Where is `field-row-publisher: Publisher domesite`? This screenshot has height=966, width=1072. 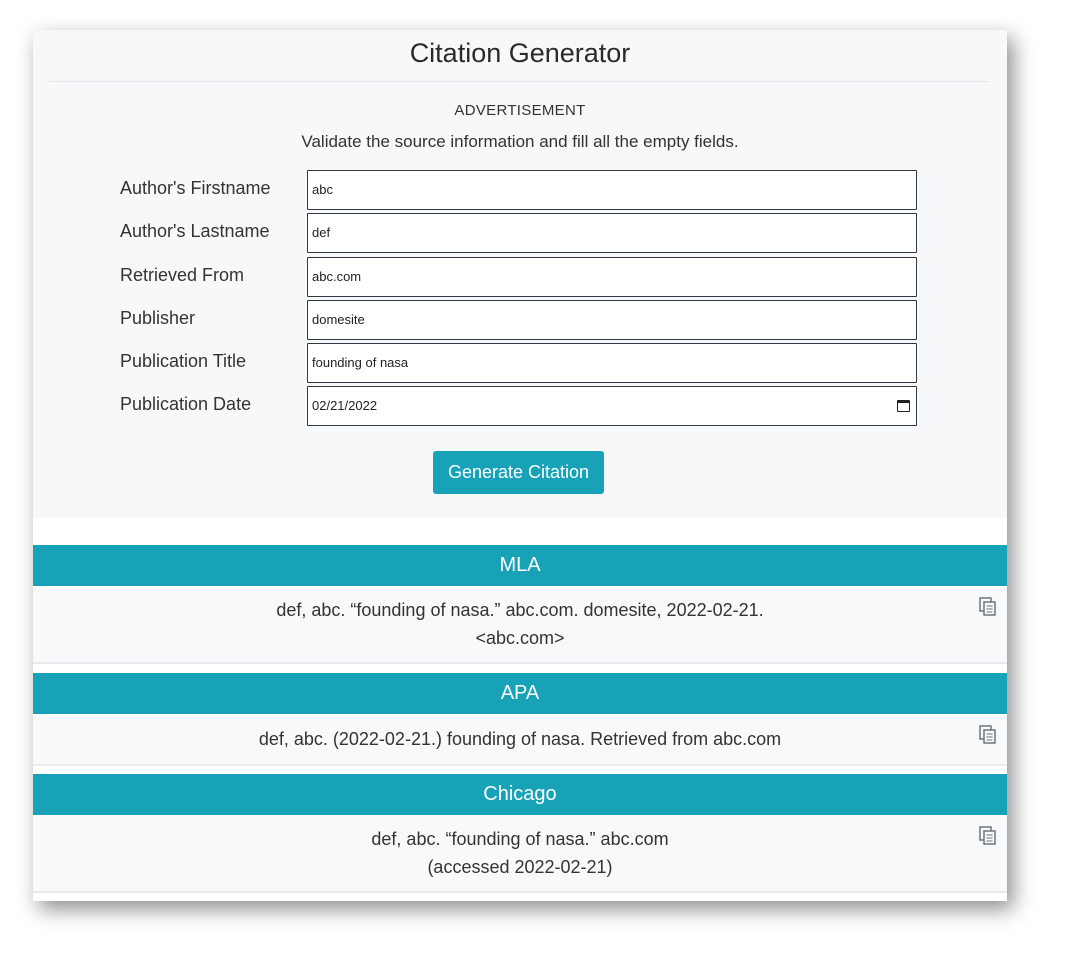 field-row-publisher: Publisher domesite is located at coordinates (520, 320).